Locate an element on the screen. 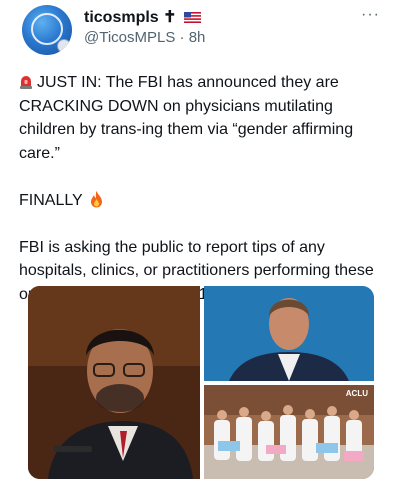  author-name: ticosmpls ✝ is located at coordinates (142, 17).